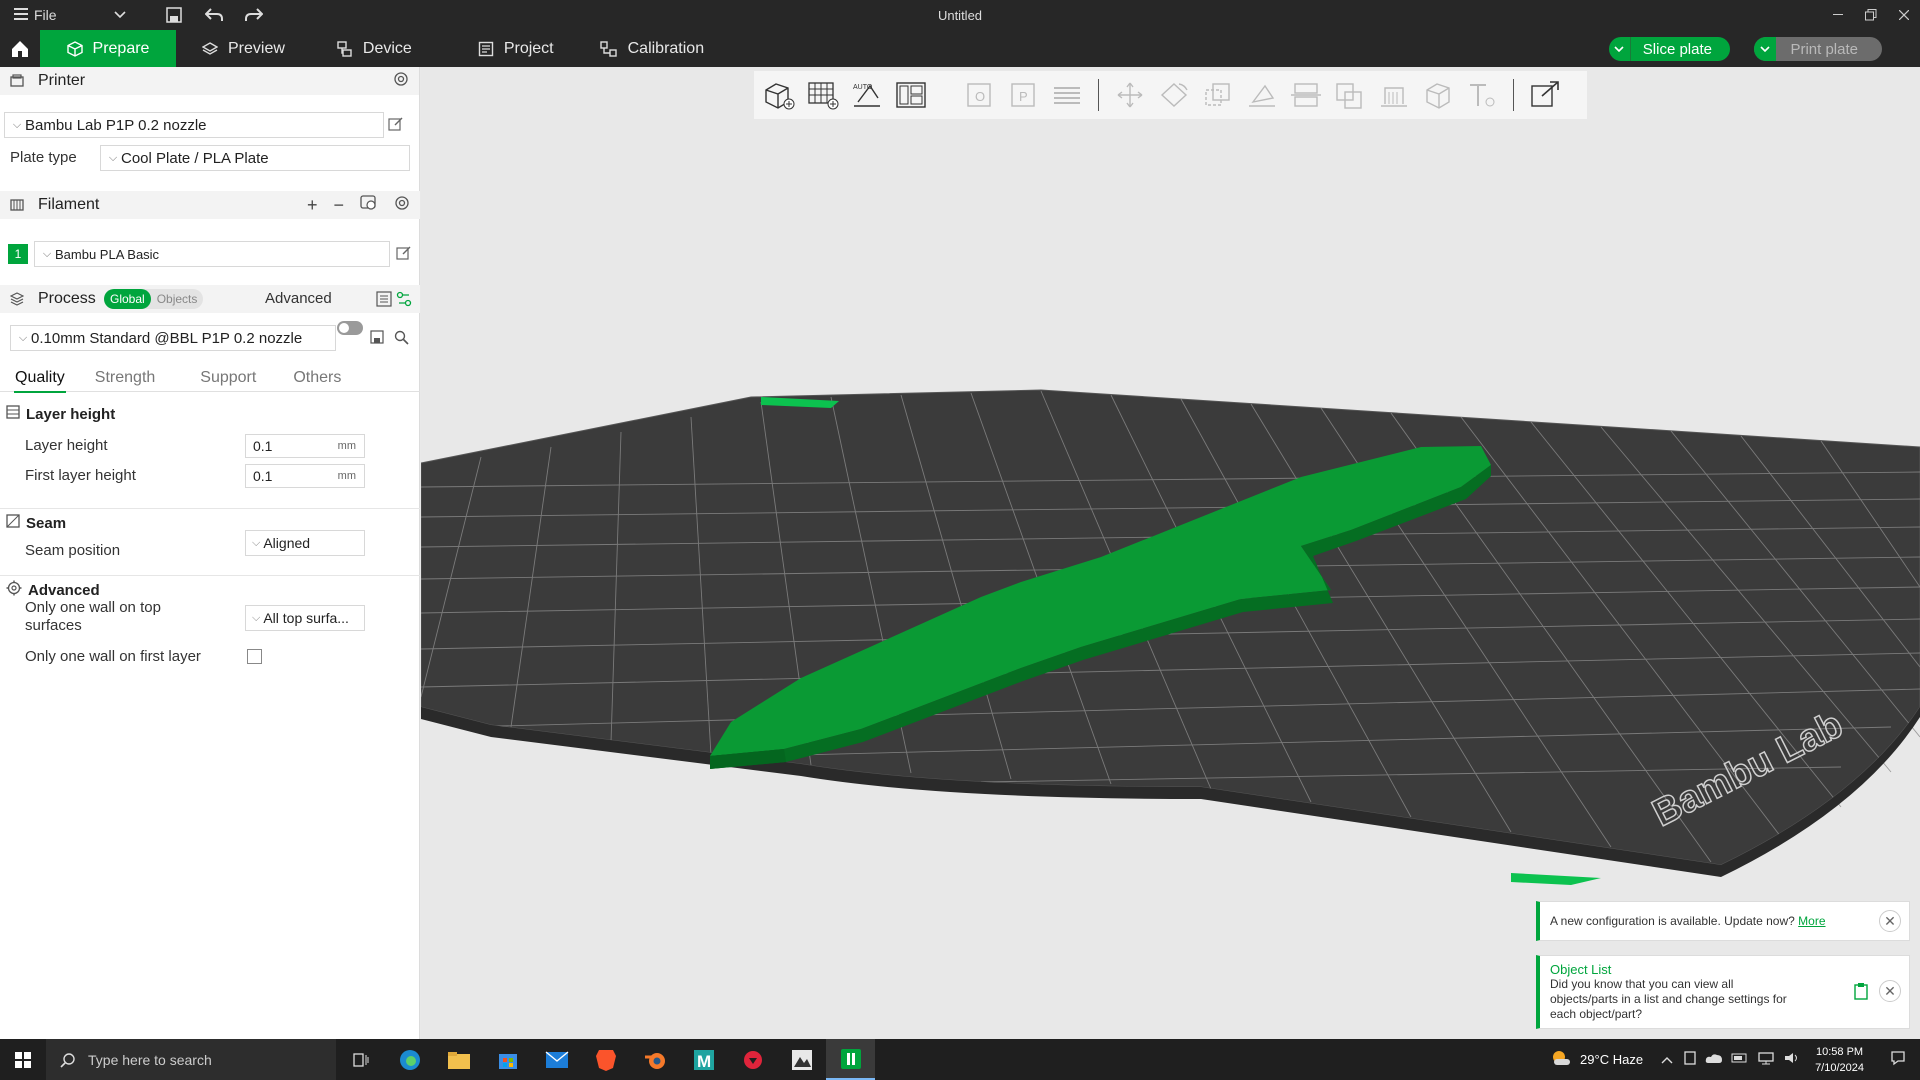  What do you see at coordinates (979, 95) in the screenshot?
I see `split-objects-icon: O` at bounding box center [979, 95].